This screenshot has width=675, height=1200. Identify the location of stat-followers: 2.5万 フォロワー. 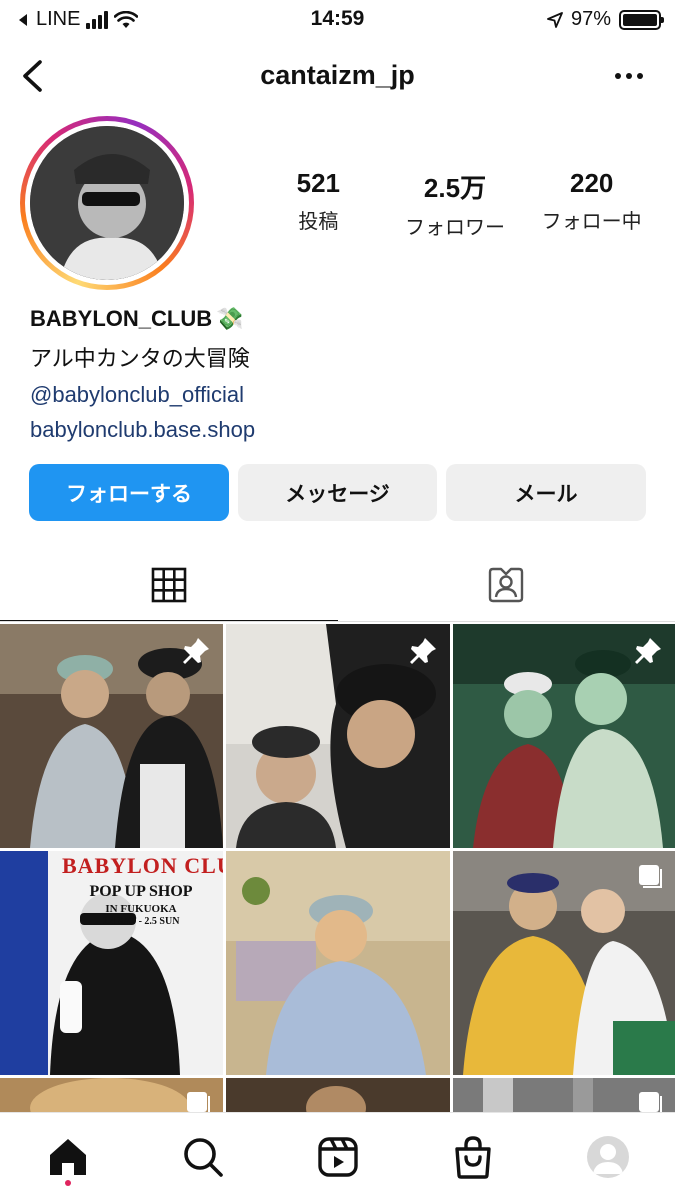
(455, 204).